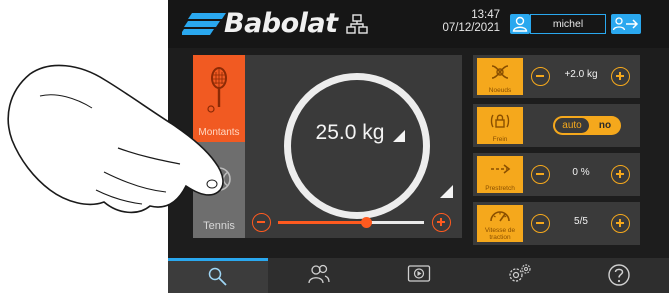 The height and width of the screenshot is (293, 669). I want to click on speed-gauge-icon, so click(500, 216).